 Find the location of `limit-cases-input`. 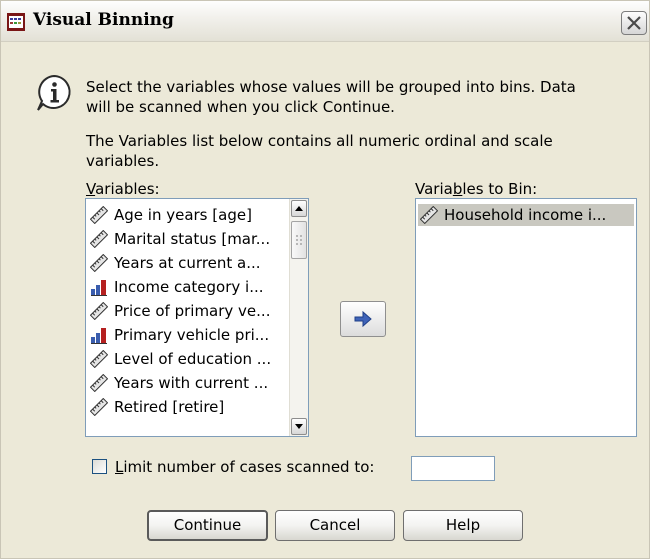

limit-cases-input is located at coordinates (453, 468).